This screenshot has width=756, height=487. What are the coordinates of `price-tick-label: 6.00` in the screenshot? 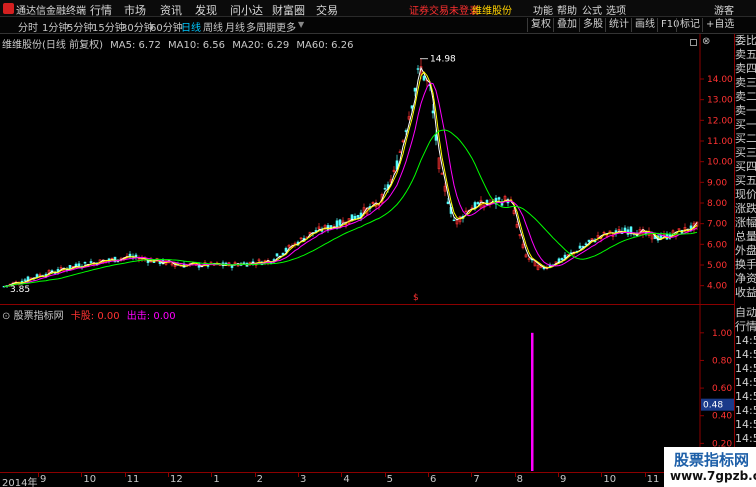 It's located at (717, 245).